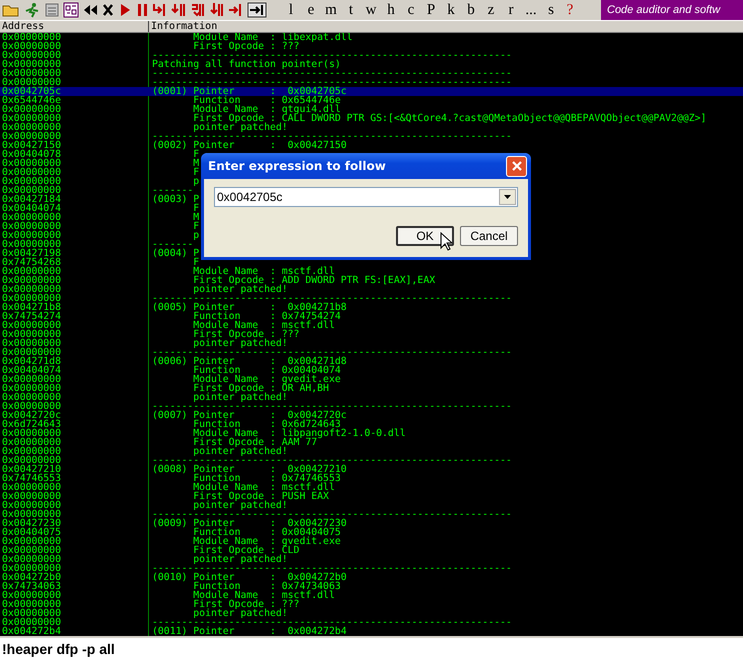 This screenshot has height=661, width=743. Describe the element at coordinates (249, 361) in the screenshot. I see `info-cell-text: (0006) Pointer : 0x004271d8` at that location.